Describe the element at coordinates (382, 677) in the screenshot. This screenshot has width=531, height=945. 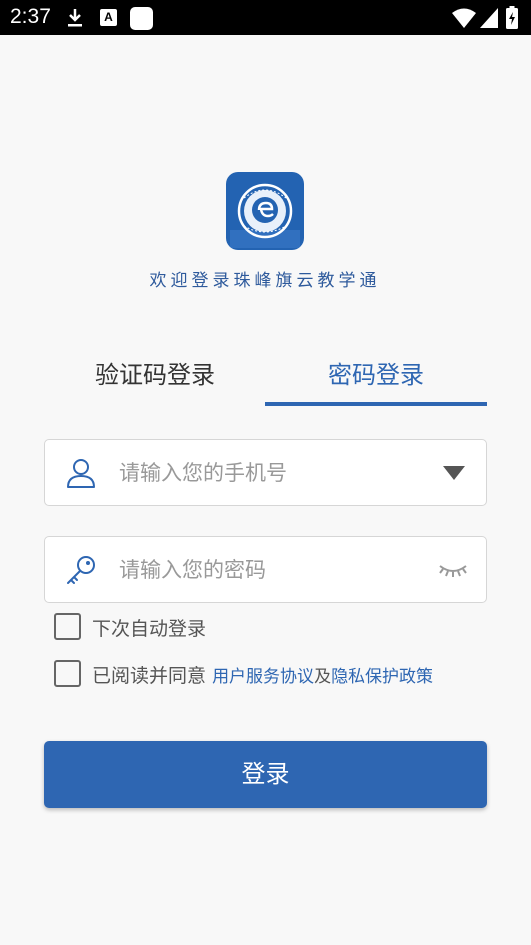
I see `privacy-policy-link: 隐私保护政策` at that location.